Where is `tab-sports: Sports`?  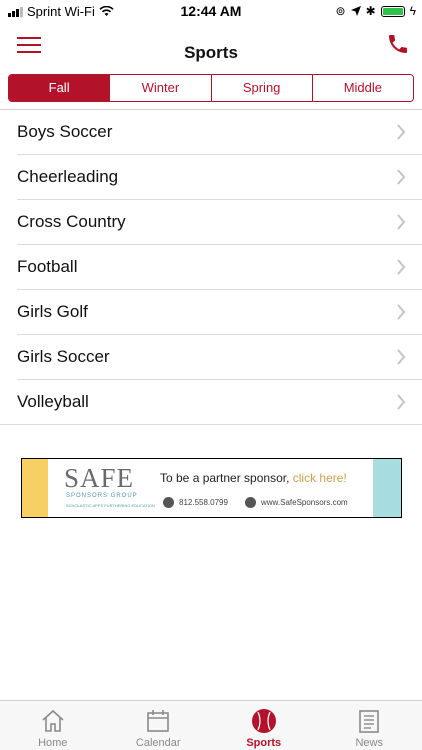 tab-sports: Sports is located at coordinates (264, 725).